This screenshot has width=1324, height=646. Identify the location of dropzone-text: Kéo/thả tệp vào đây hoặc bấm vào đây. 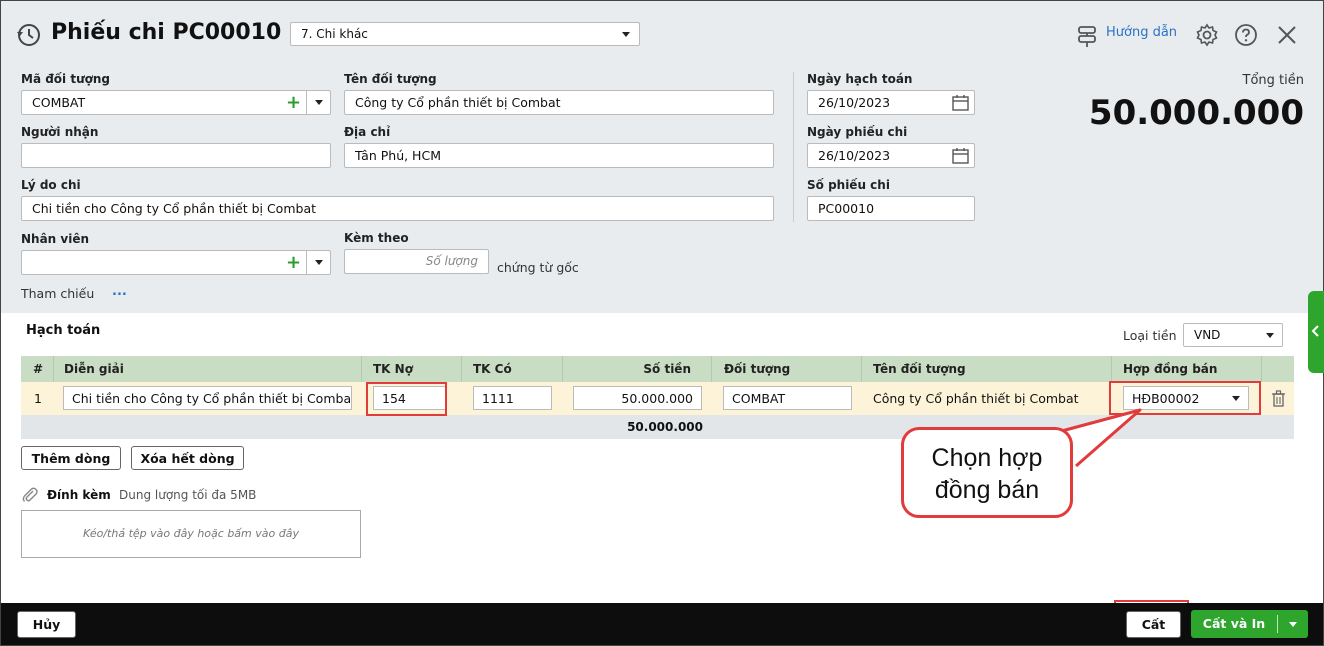
(191, 533).